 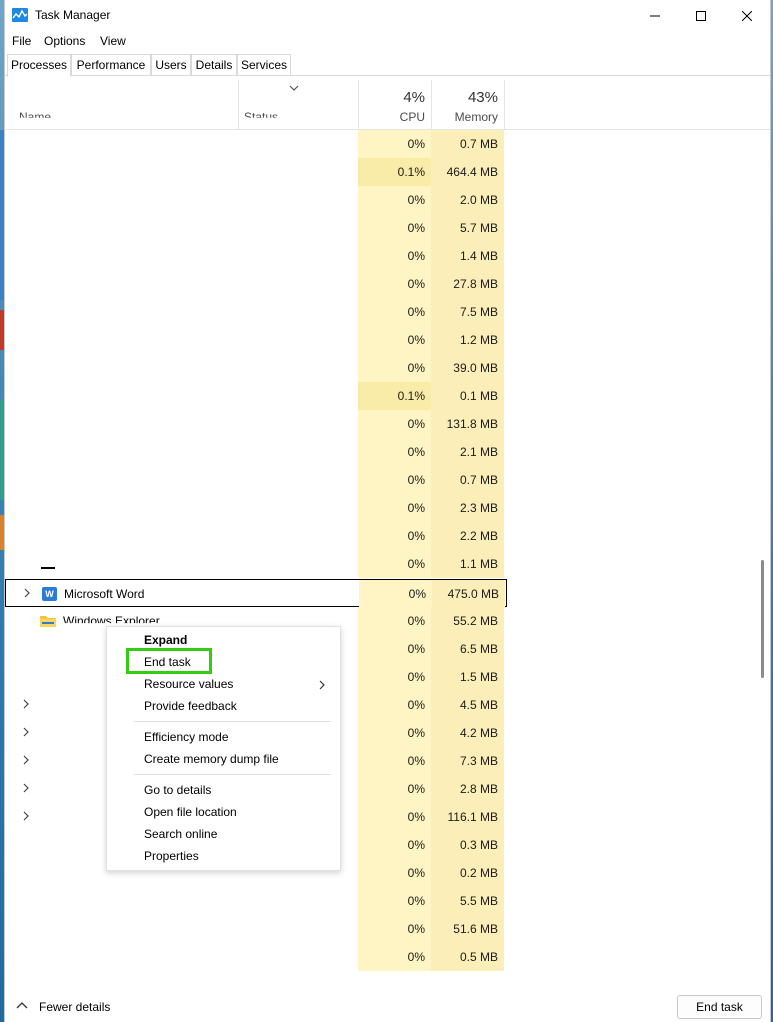 What do you see at coordinates (74, 1007) in the screenshot?
I see `fewer-details-link: Fewer details` at bounding box center [74, 1007].